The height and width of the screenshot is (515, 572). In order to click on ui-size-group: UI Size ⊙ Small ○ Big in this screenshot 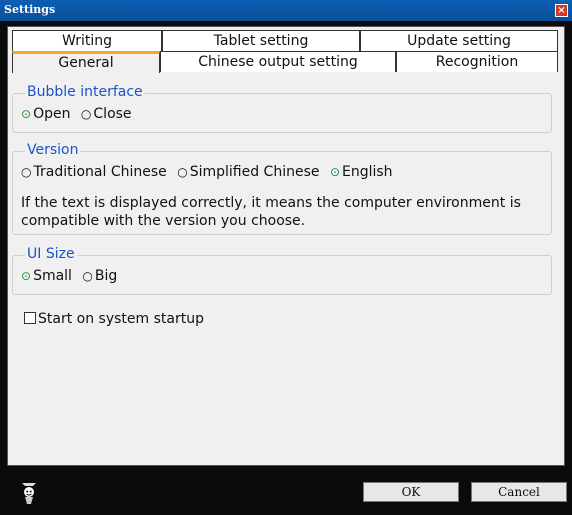, I will do `click(282, 270)`.